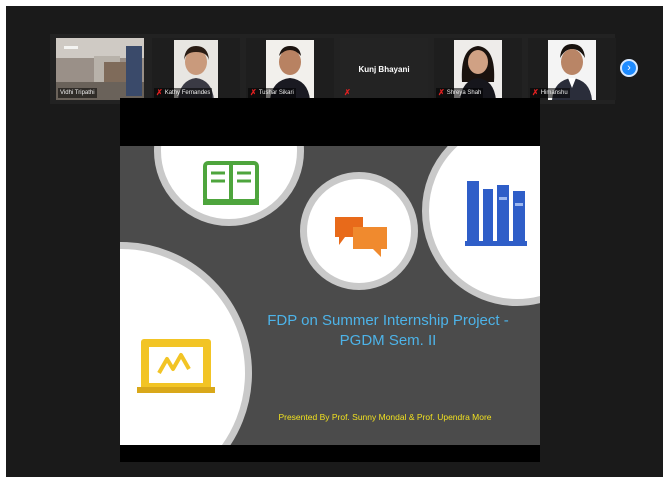  Describe the element at coordinates (176, 366) in the screenshot. I see `whiteboard-icon` at that location.